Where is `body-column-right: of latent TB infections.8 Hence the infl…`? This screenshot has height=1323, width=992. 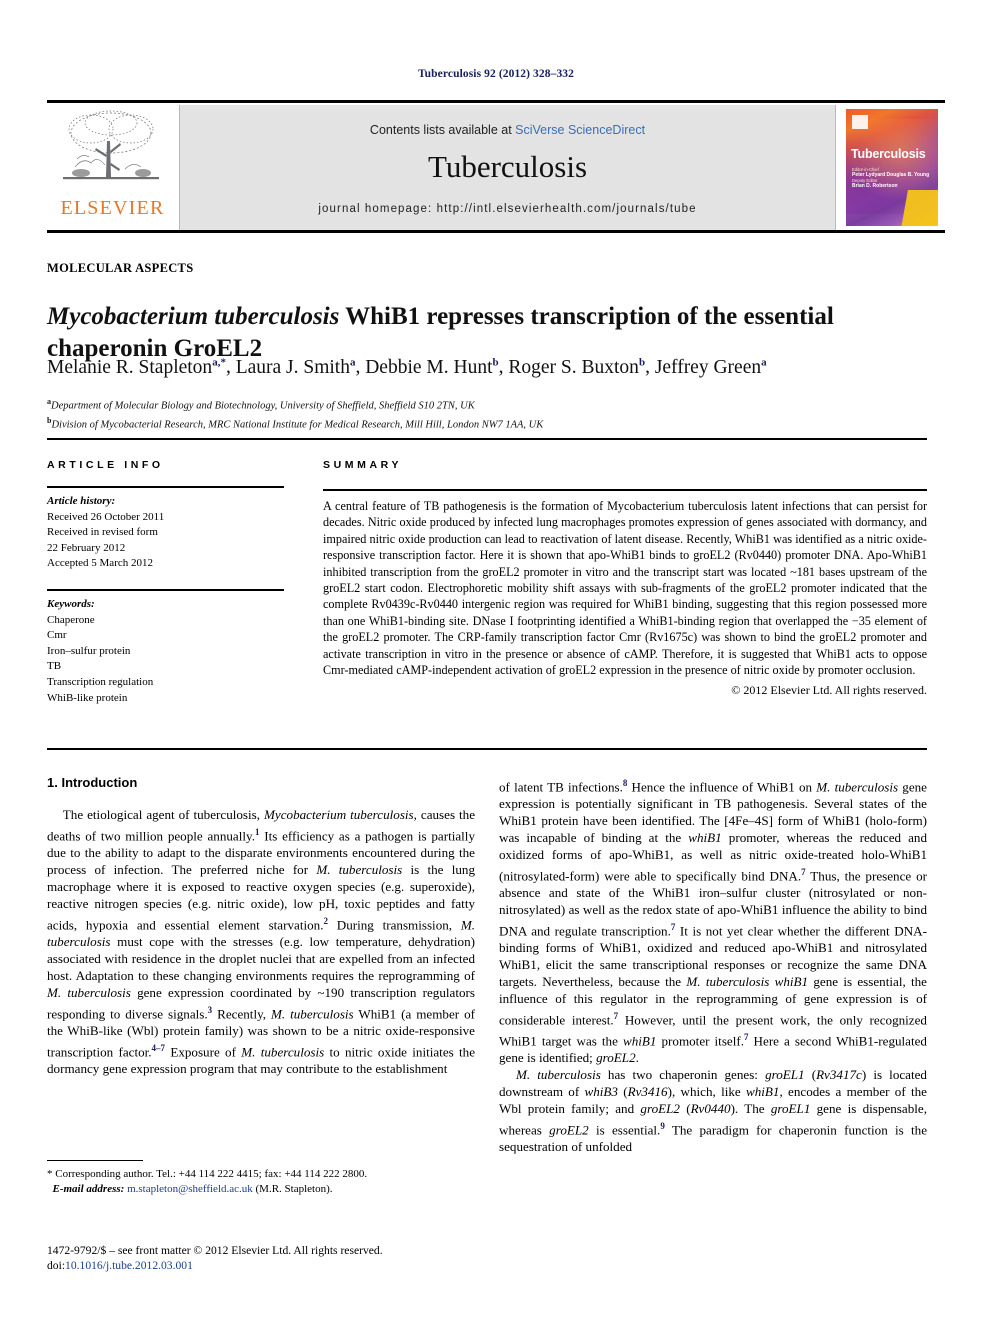
body-column-right: of latent TB infections.8 Hence the infl… is located at coordinates (713, 965).